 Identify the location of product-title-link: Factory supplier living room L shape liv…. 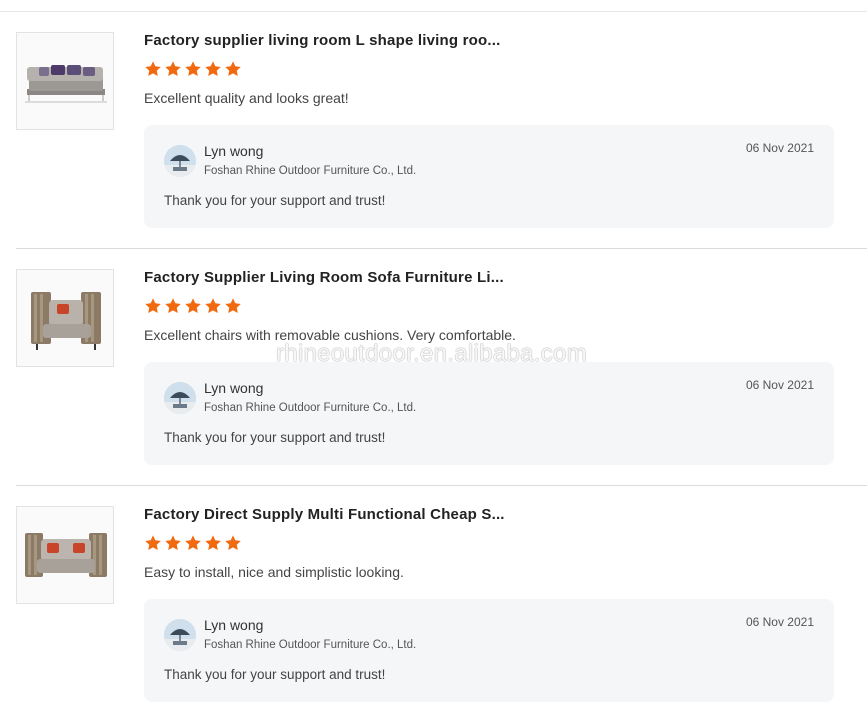
(354, 40).